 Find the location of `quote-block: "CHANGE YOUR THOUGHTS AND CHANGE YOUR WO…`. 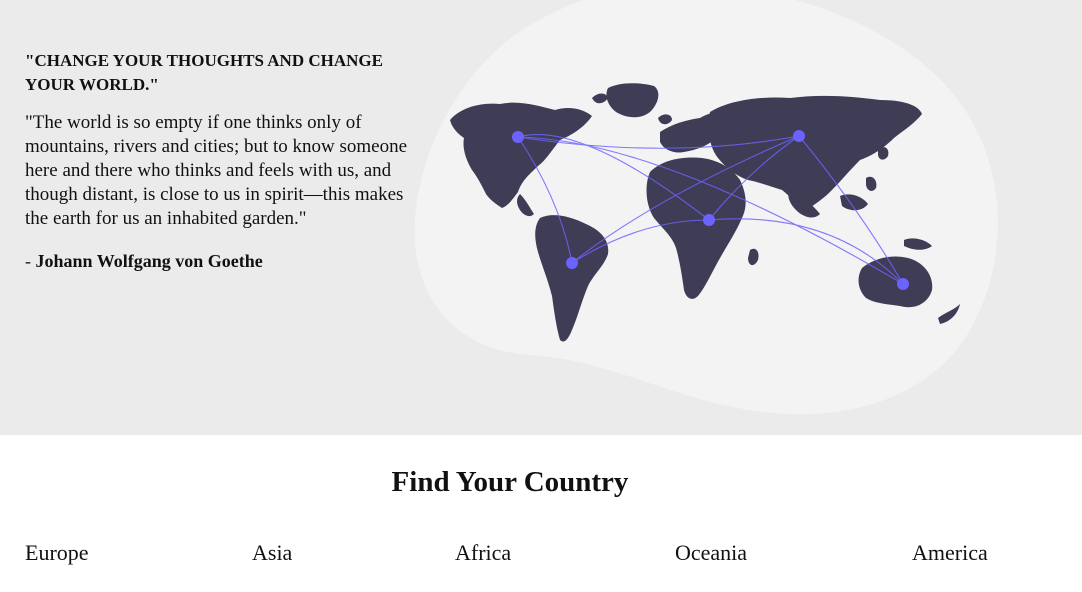

quote-block: "CHANGE YOUR THOUGHTS AND CHANGE YOUR WO… is located at coordinates (217, 161).